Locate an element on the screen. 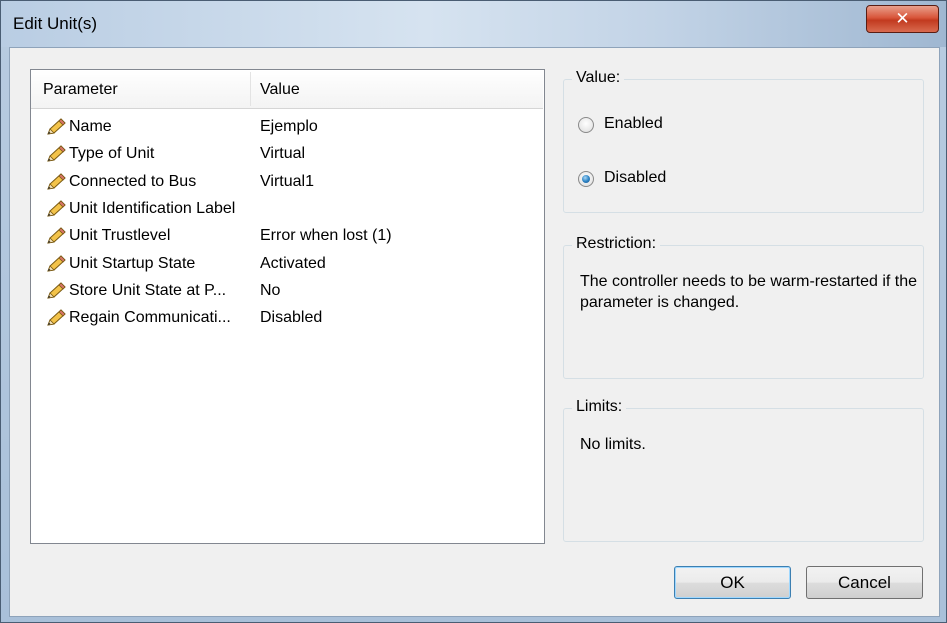  table-row: Connected to Bus Virtual1 is located at coordinates (287, 181).